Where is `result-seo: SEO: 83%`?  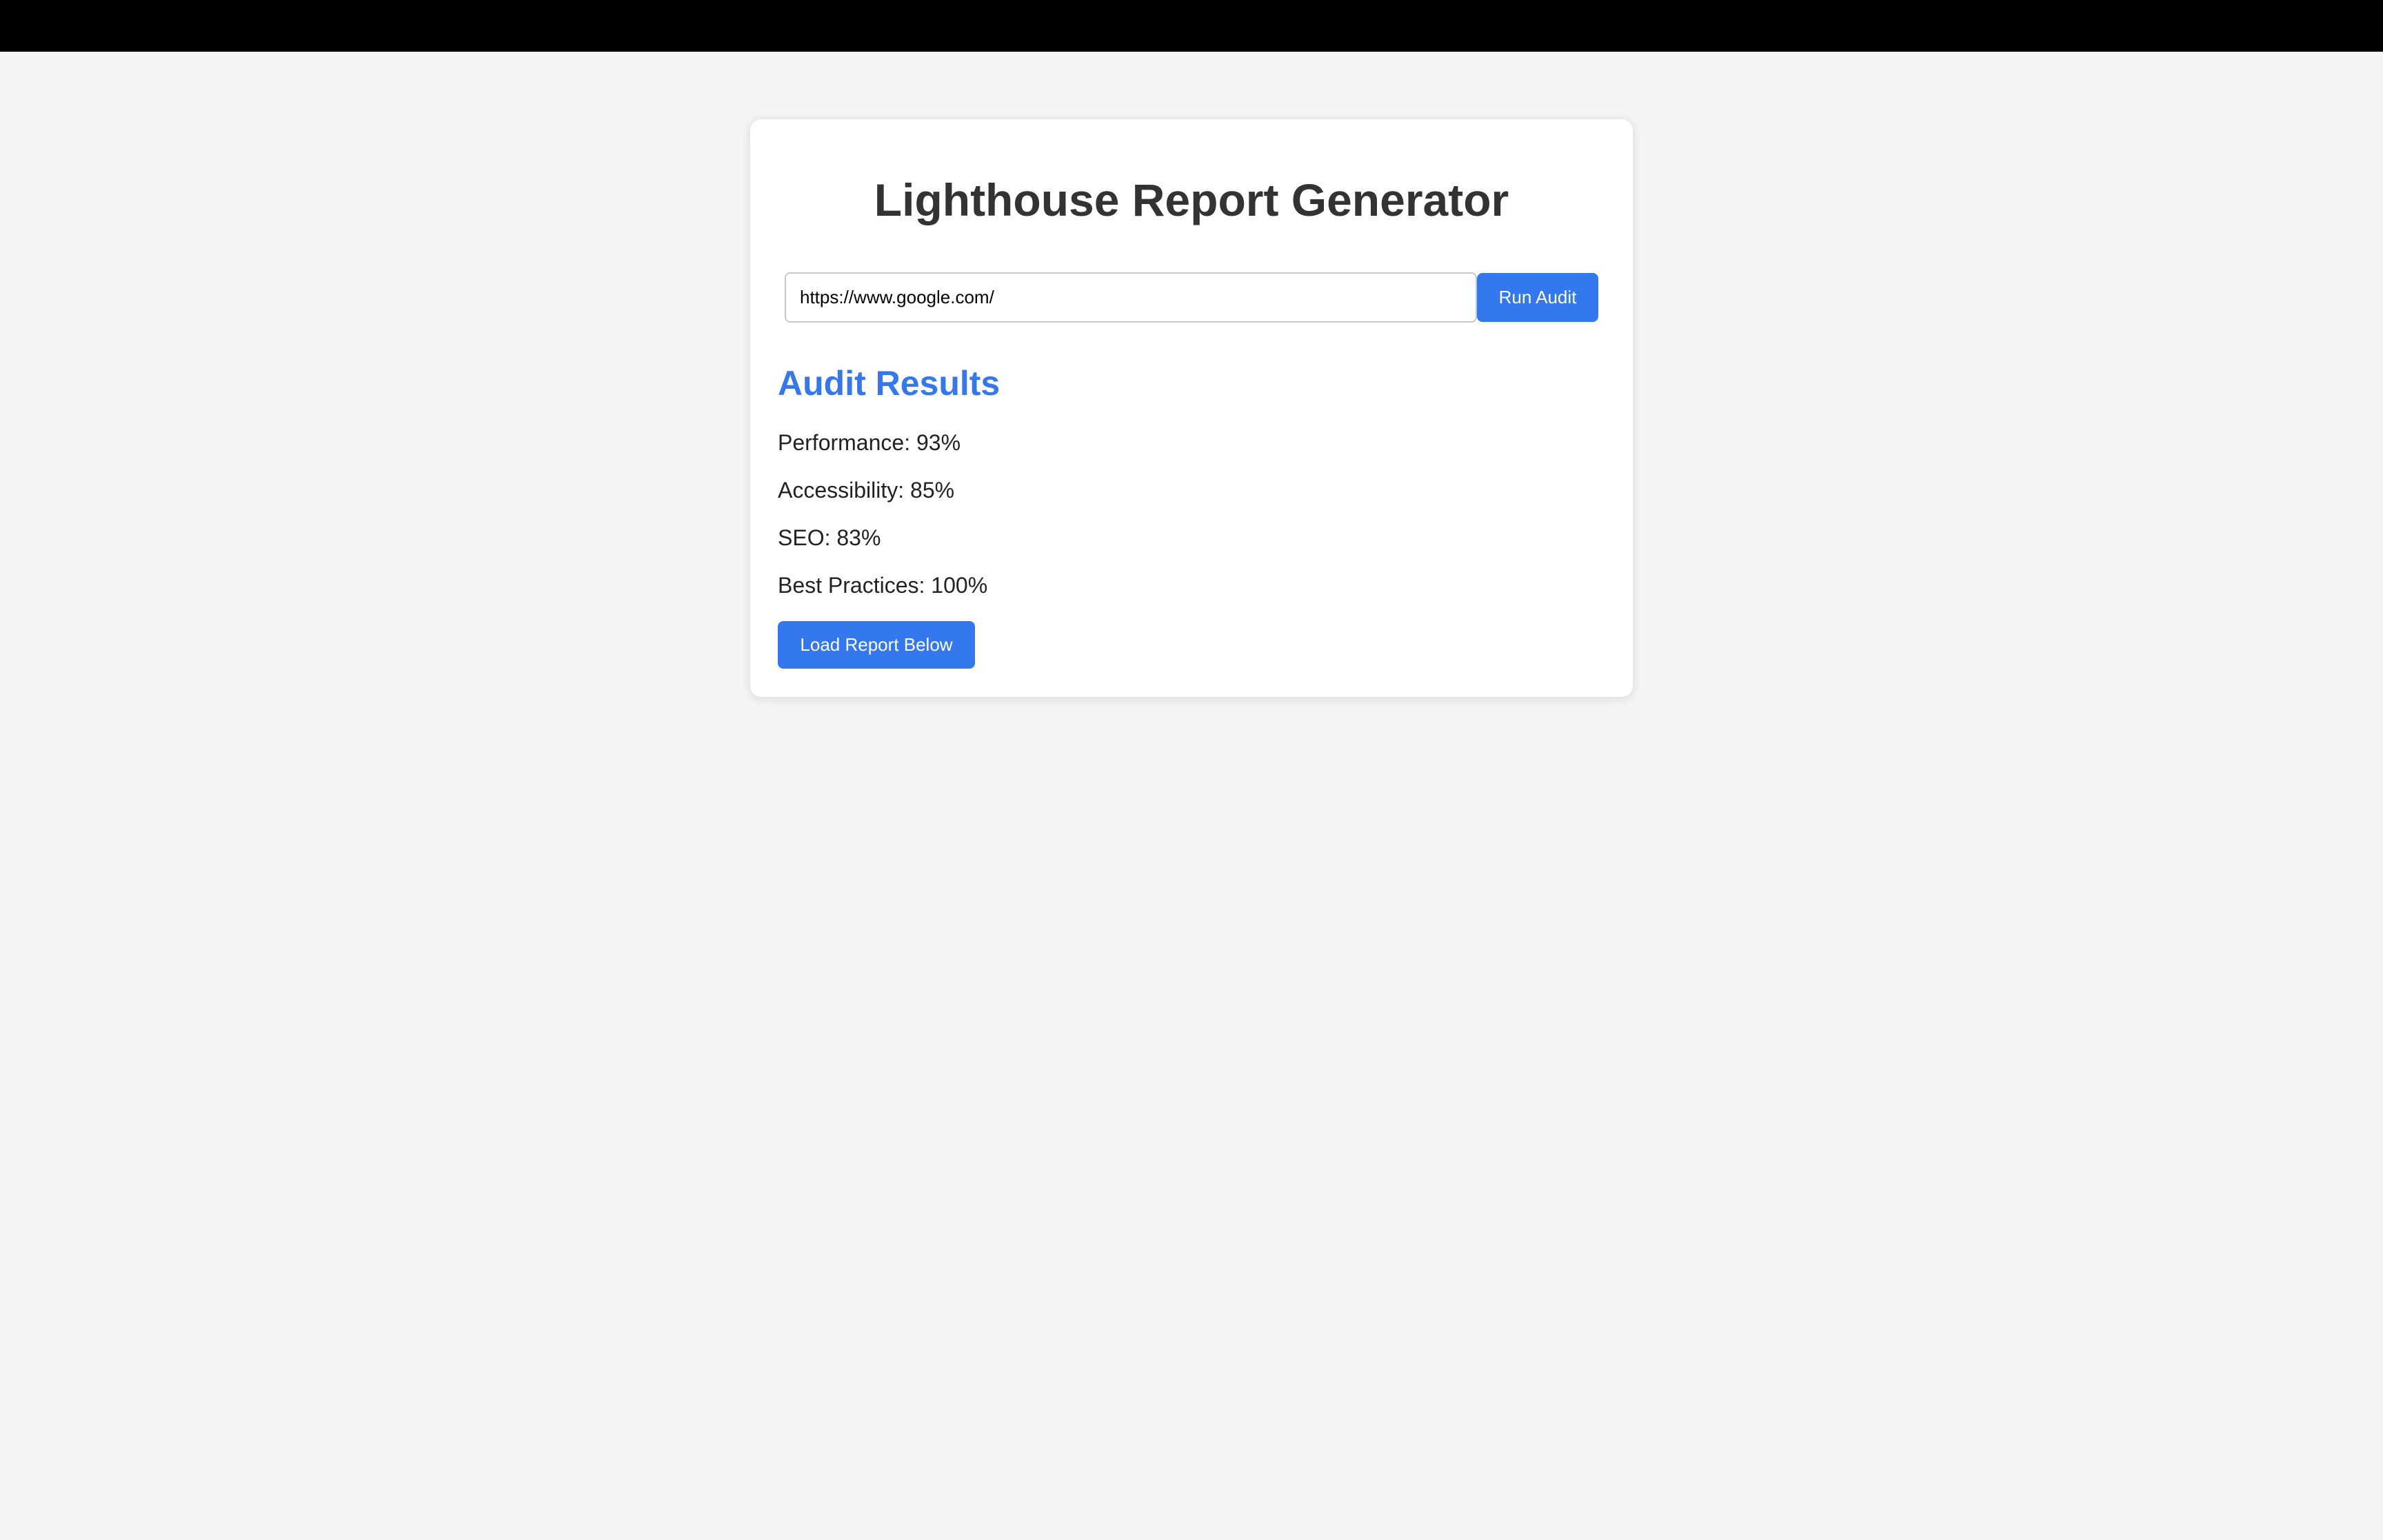 result-seo: SEO: 83% is located at coordinates (829, 538).